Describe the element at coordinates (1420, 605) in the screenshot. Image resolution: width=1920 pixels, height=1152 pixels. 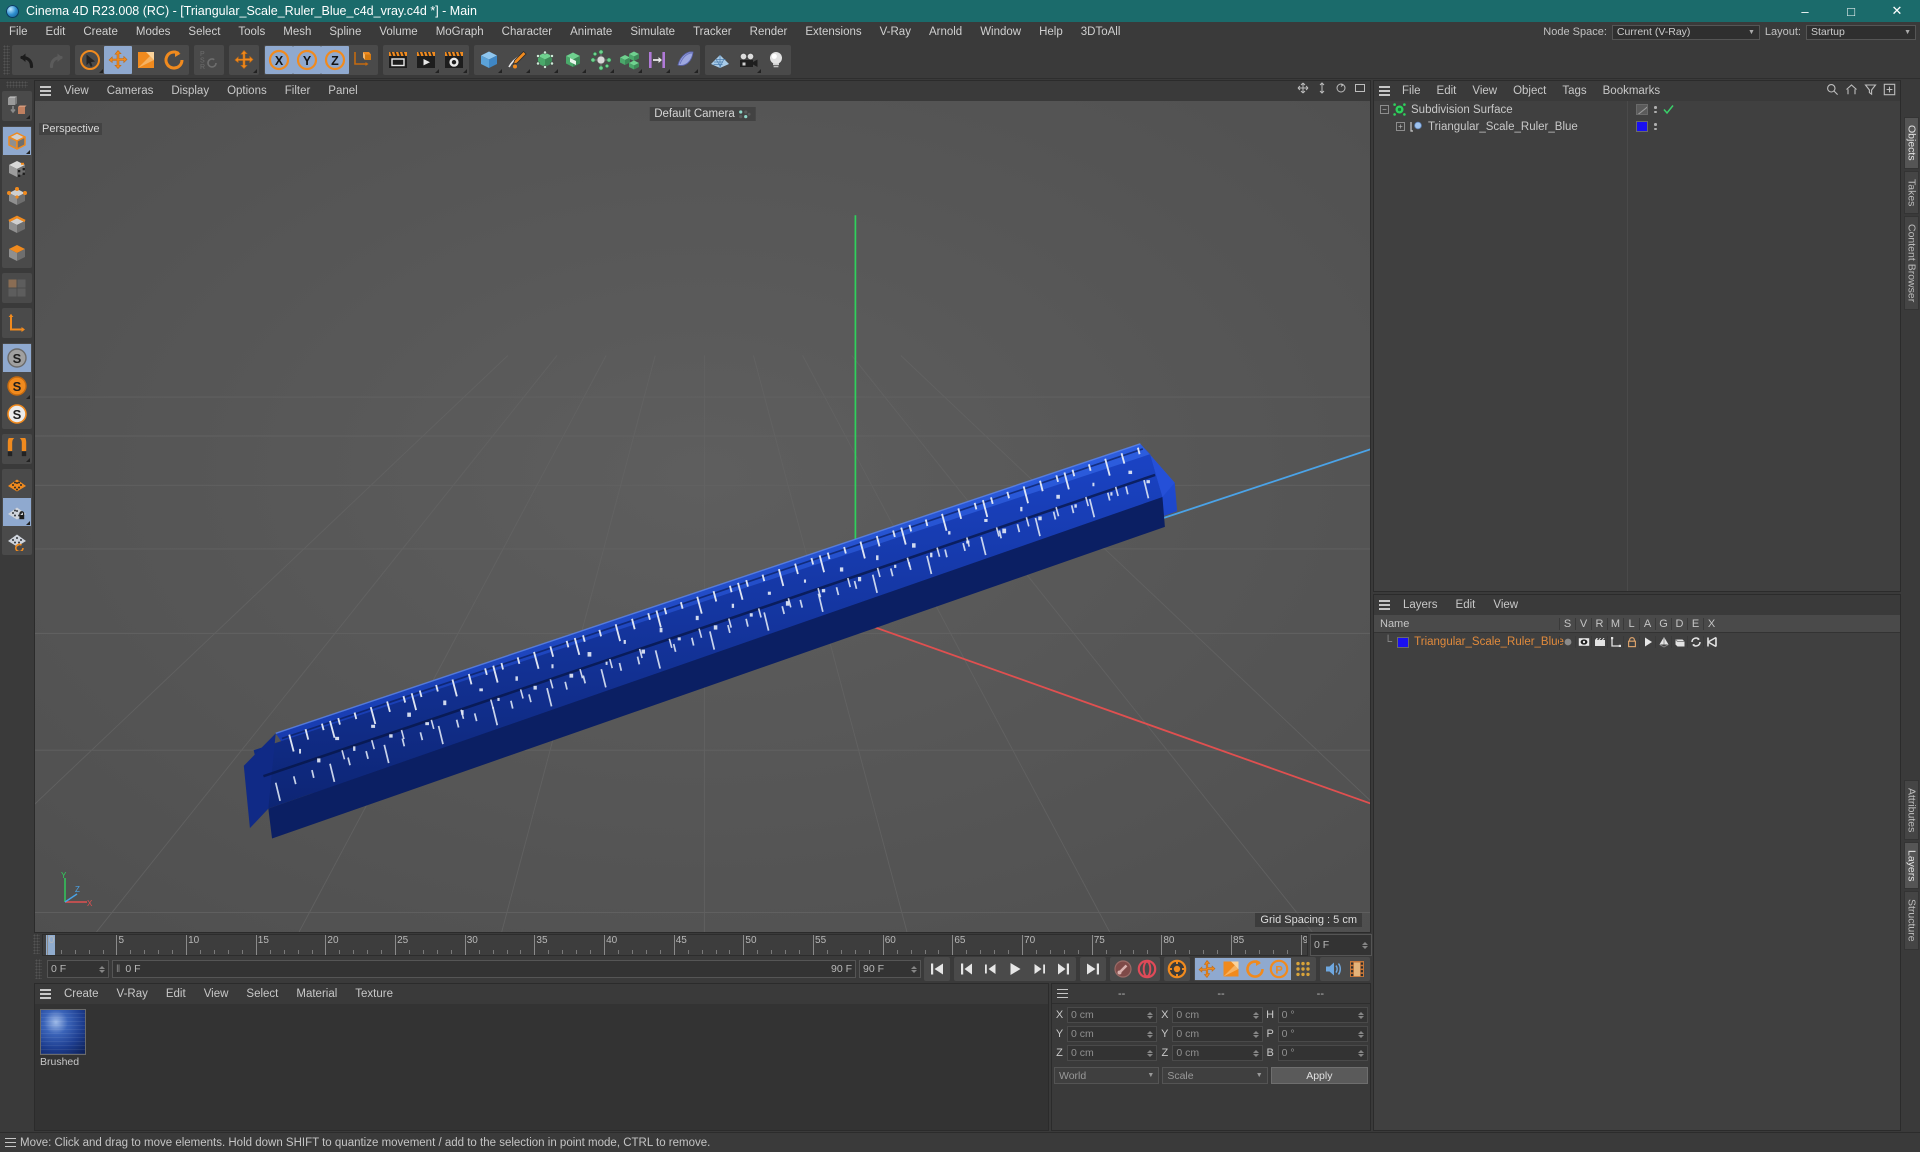
I see `layers-menu-layers: Layers` at that location.